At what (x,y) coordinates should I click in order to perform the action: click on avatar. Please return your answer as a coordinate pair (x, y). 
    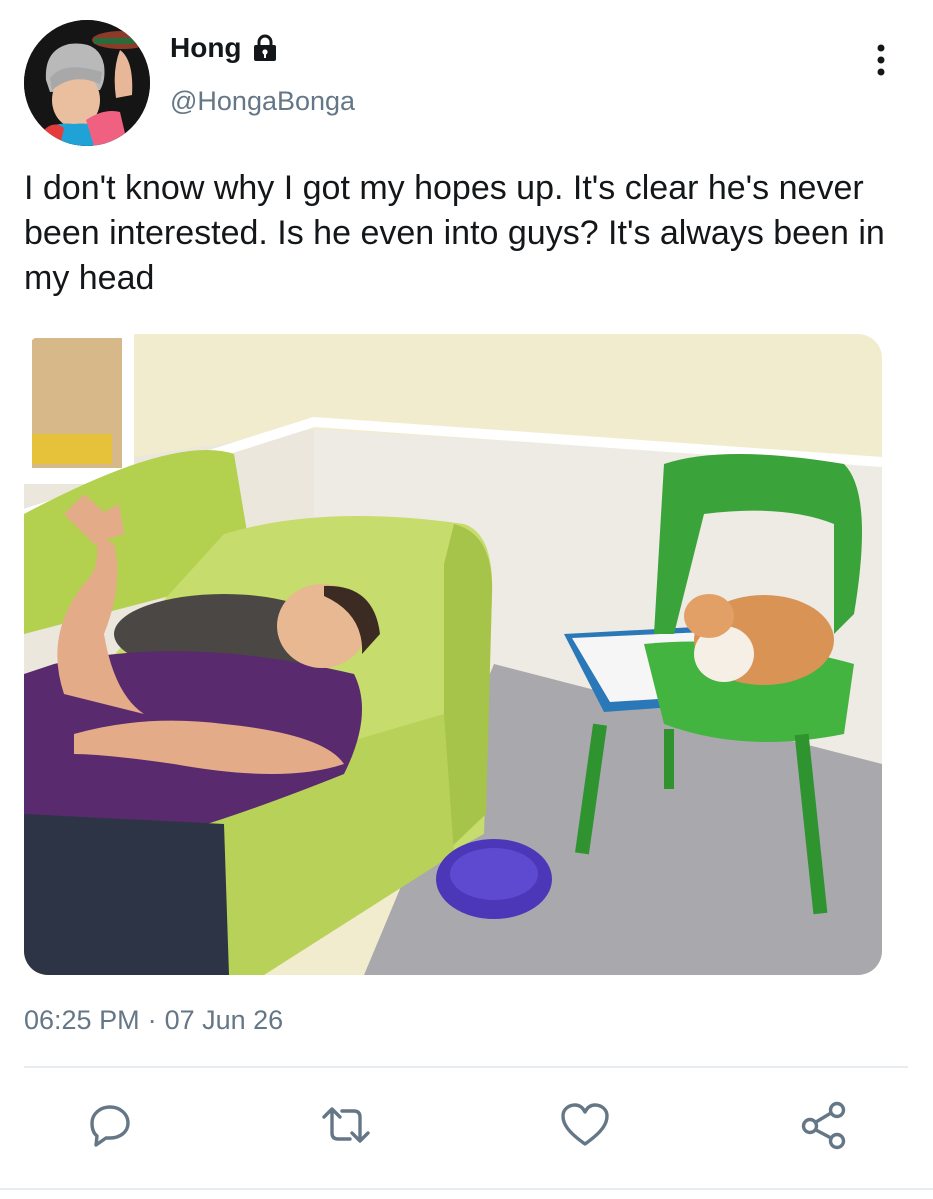
    Looking at the image, I should click on (87, 83).